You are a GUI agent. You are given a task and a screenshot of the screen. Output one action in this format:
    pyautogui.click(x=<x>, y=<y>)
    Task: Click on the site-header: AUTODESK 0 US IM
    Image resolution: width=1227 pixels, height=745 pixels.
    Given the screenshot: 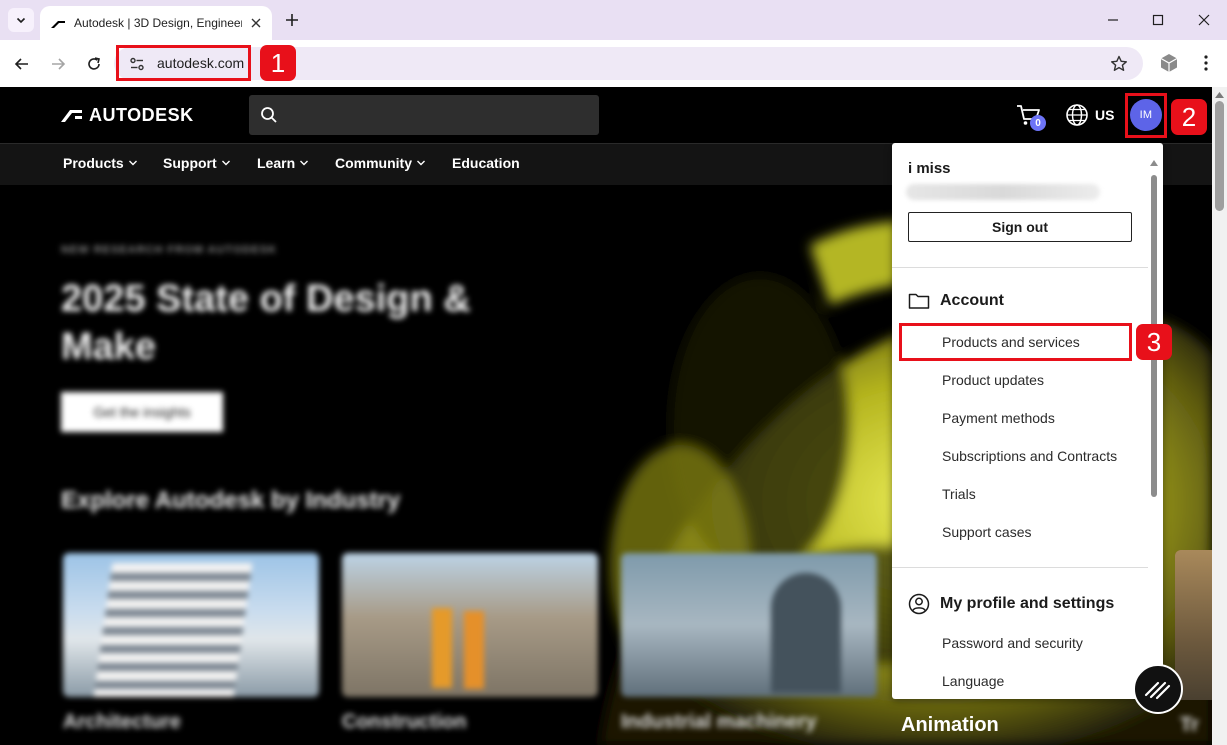 What is the action you would take?
    pyautogui.click(x=606, y=115)
    